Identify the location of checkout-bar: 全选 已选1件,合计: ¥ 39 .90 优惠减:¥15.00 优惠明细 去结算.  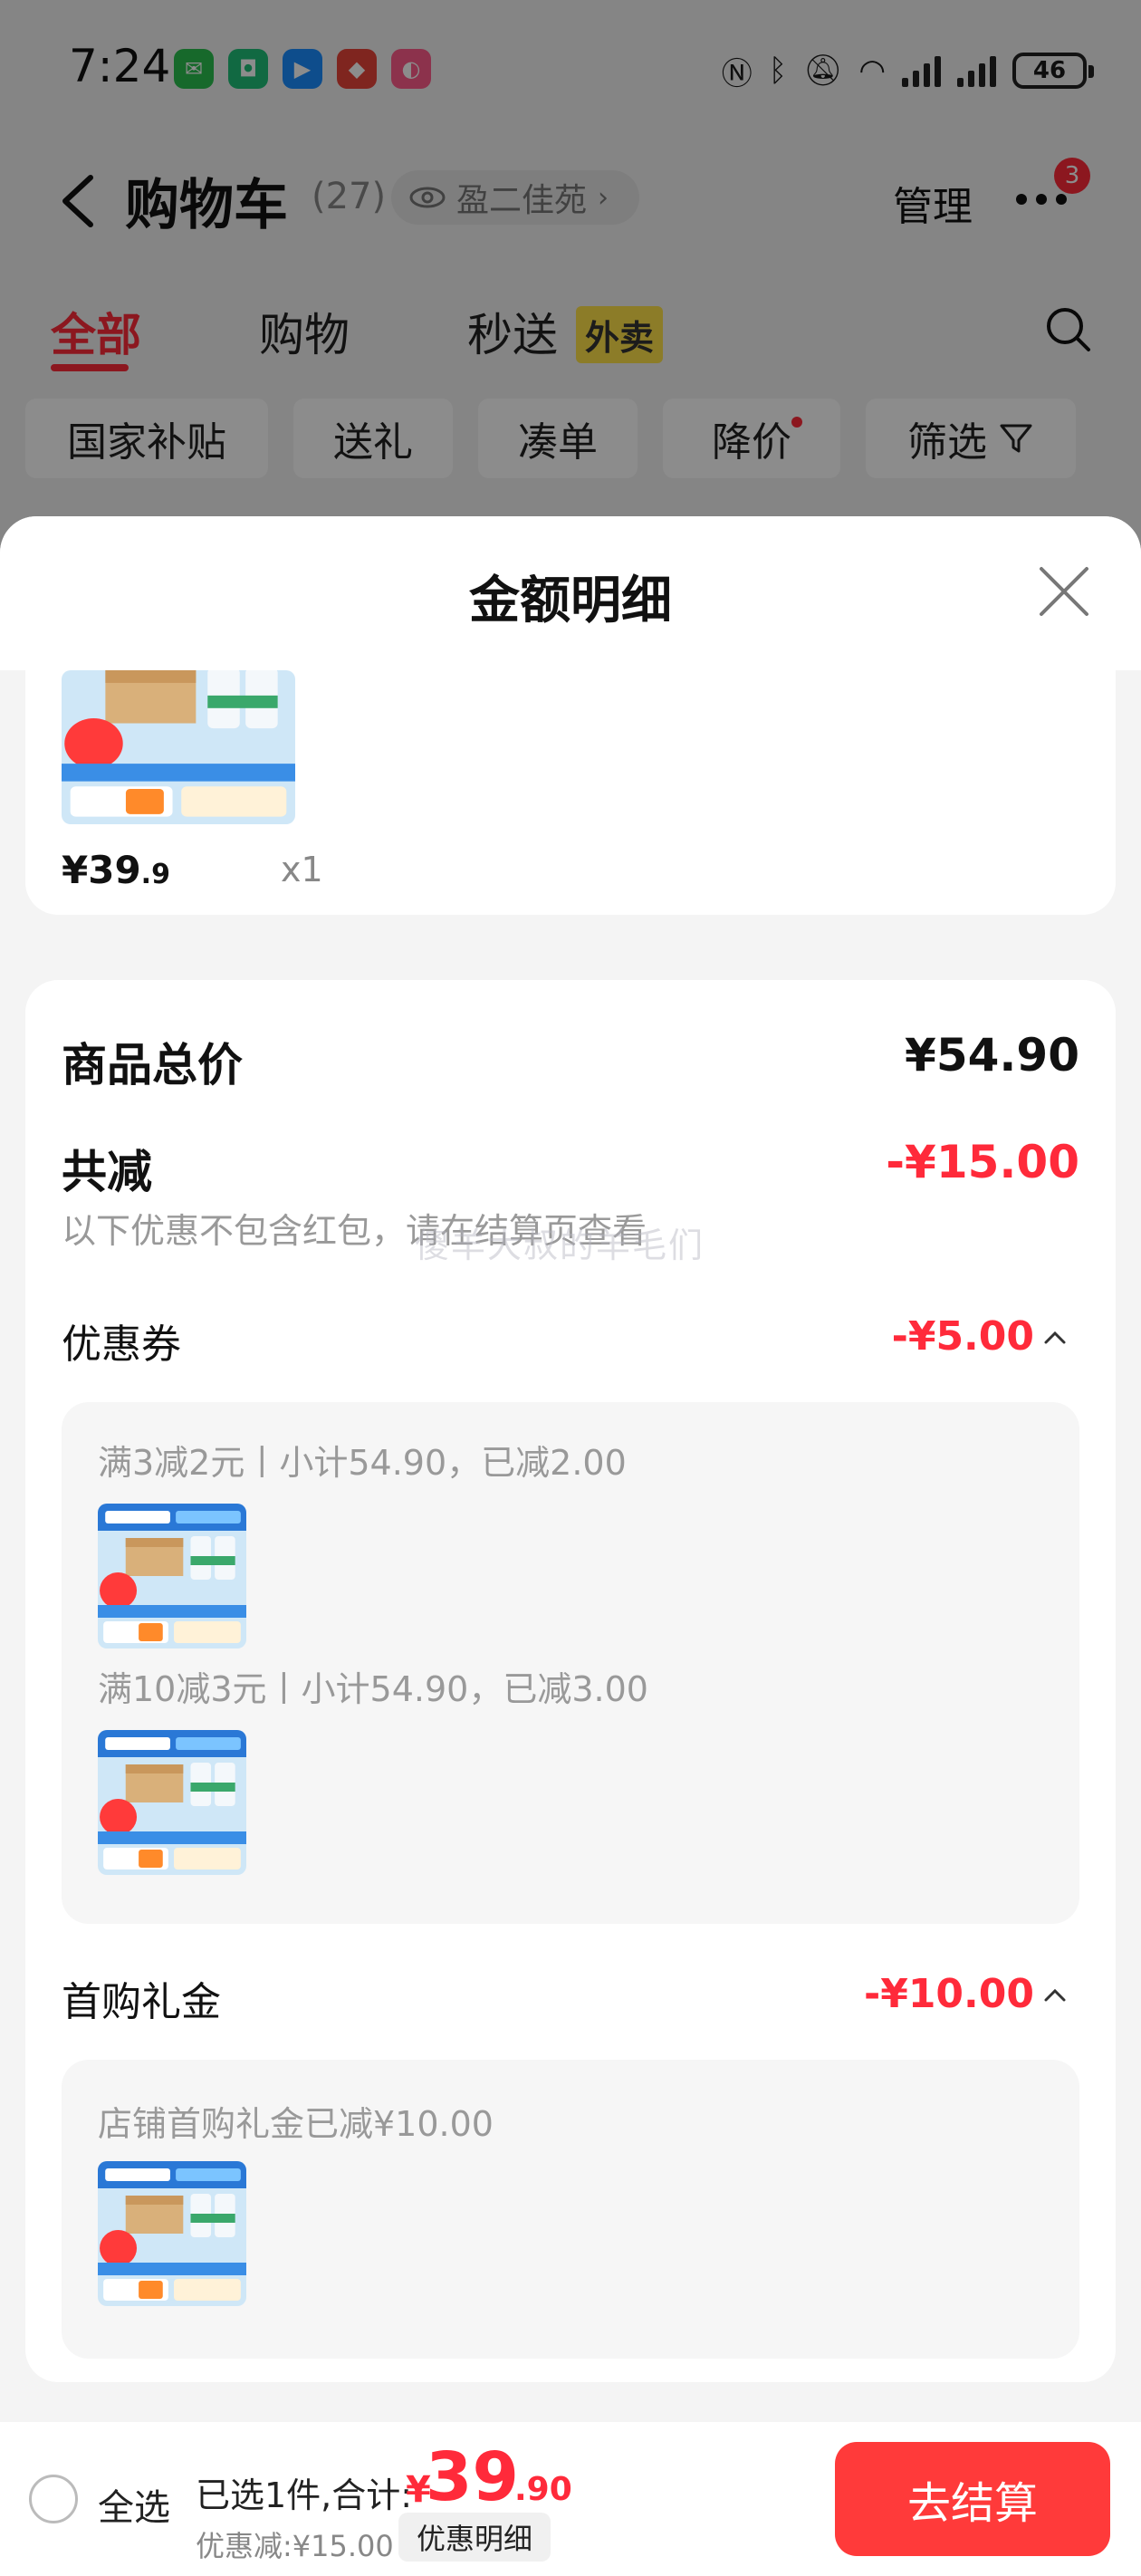
(570, 2499).